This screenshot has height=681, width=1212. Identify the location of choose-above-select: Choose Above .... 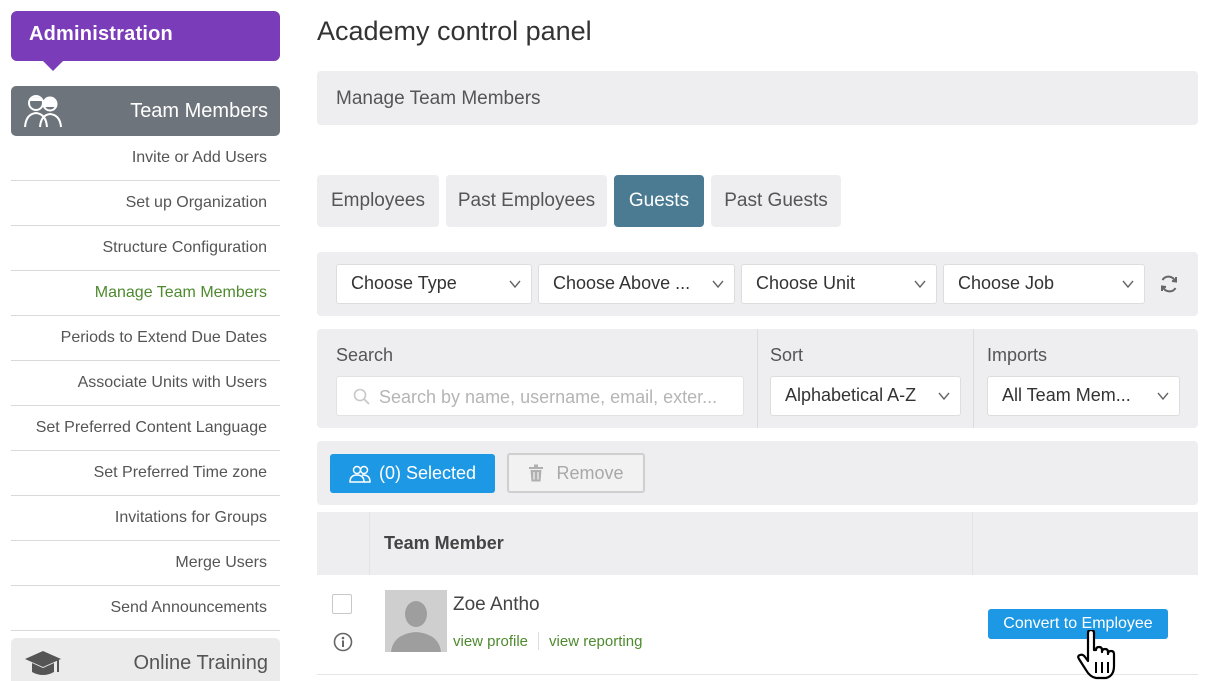
(636, 284).